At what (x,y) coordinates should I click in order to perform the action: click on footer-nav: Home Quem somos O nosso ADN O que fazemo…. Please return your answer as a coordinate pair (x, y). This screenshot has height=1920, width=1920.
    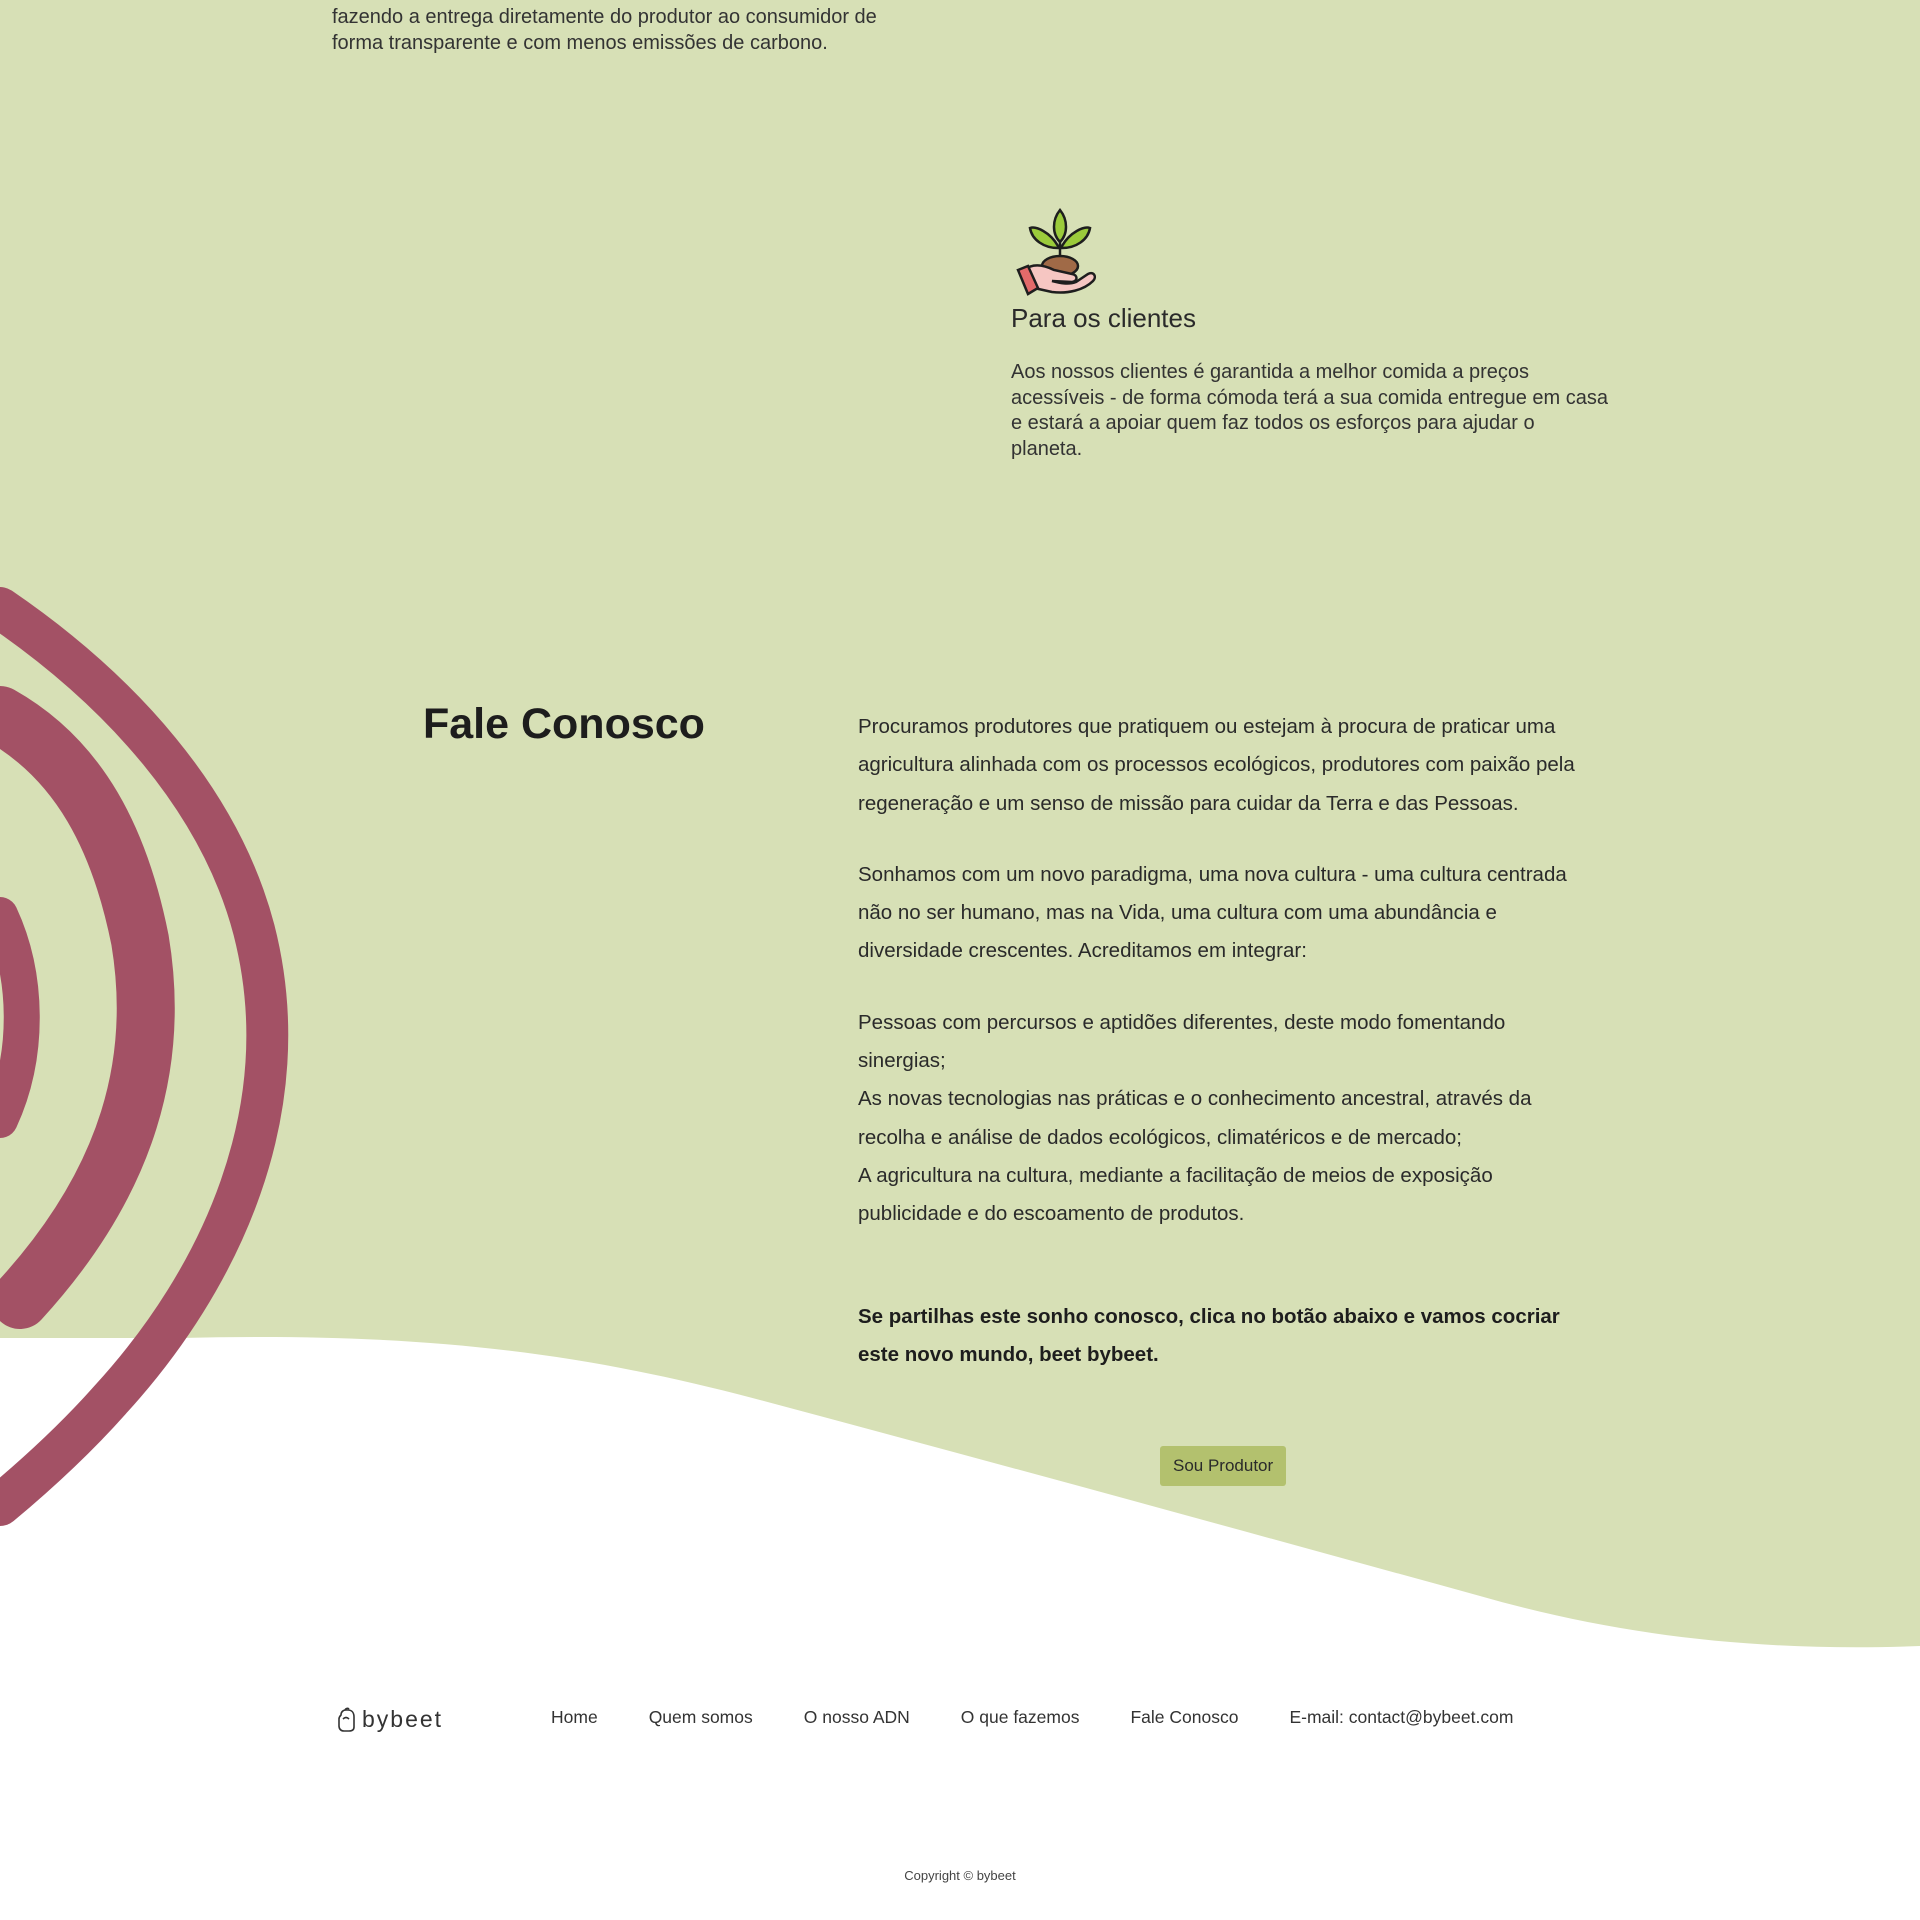
    Looking at the image, I should click on (1032, 1717).